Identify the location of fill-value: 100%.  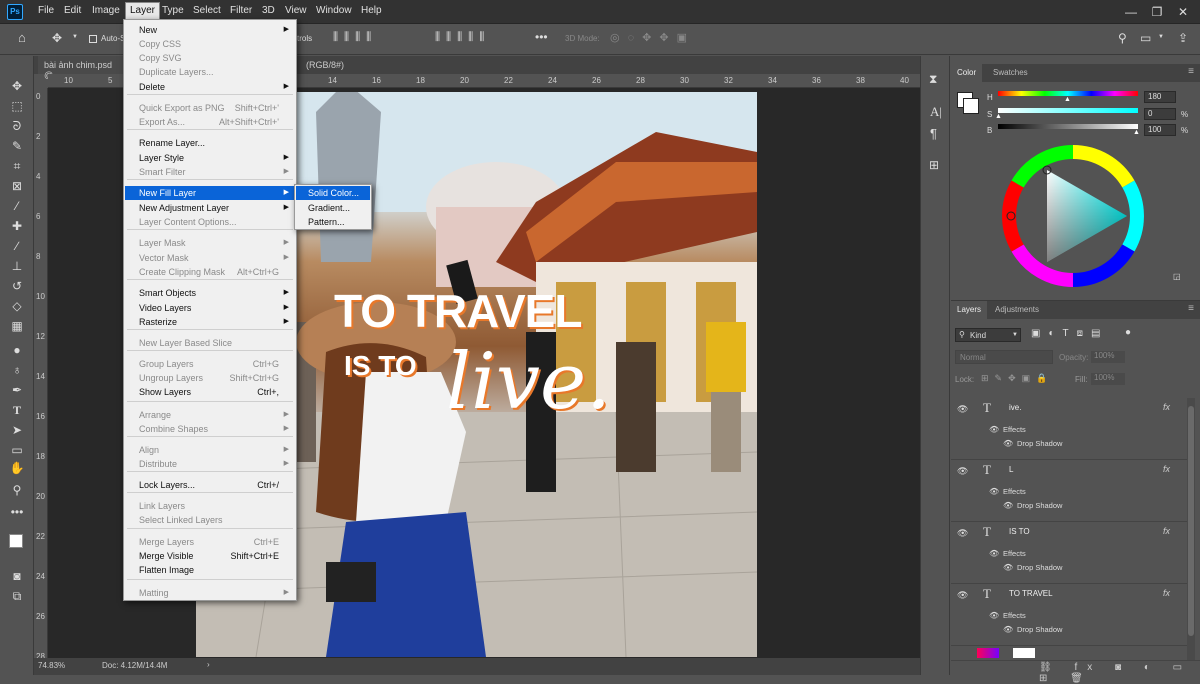
(1108, 379).